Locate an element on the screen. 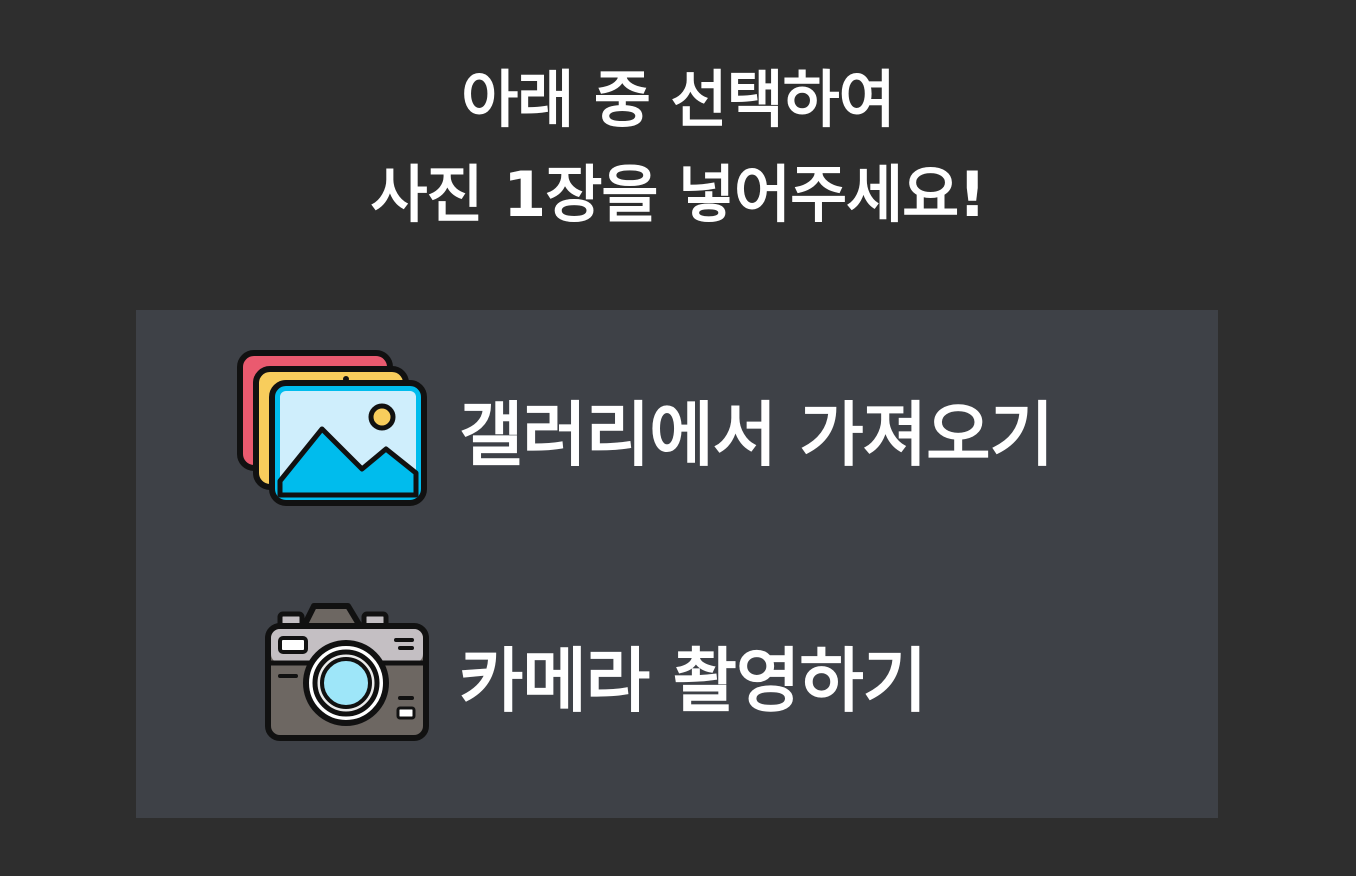 This screenshot has width=1356, height=876. gallery-option-label: 갤러리에서 가져오기 is located at coordinates (756, 434).